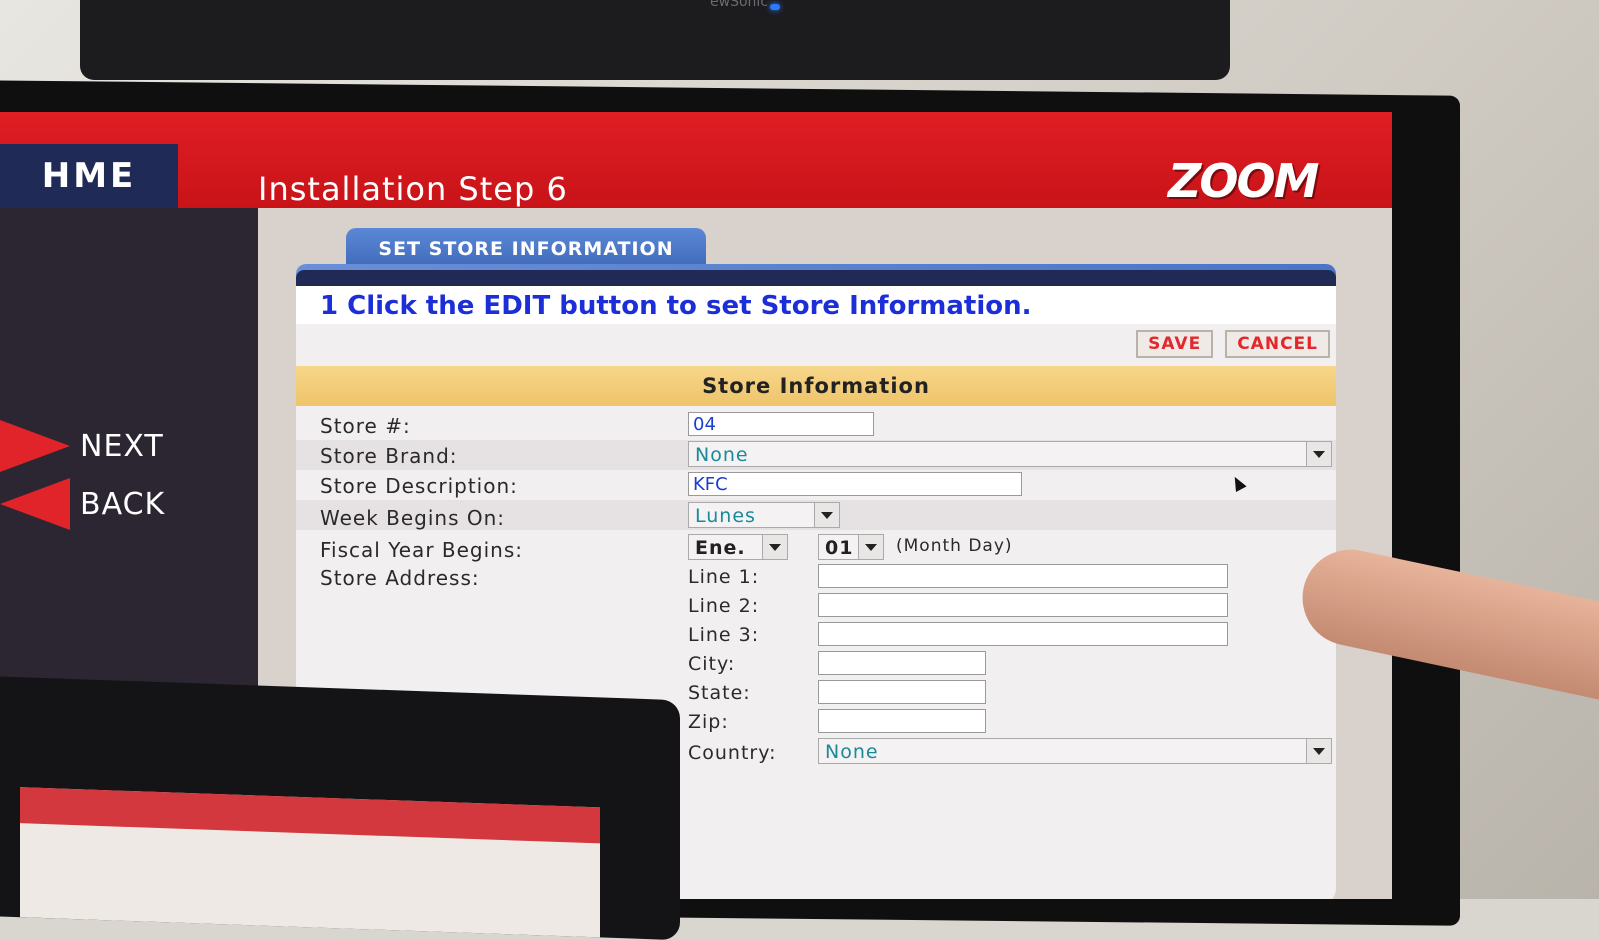 Image resolution: width=1599 pixels, height=940 pixels. I want to click on fiscal-month-value: Ene., so click(720, 548).